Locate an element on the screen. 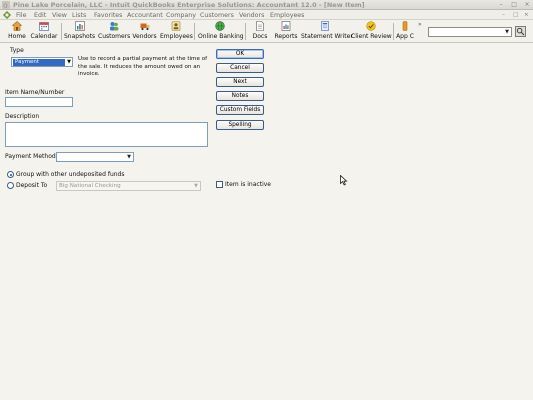 This screenshot has height=400, width=533. badge-icon is located at coordinates (175, 26).